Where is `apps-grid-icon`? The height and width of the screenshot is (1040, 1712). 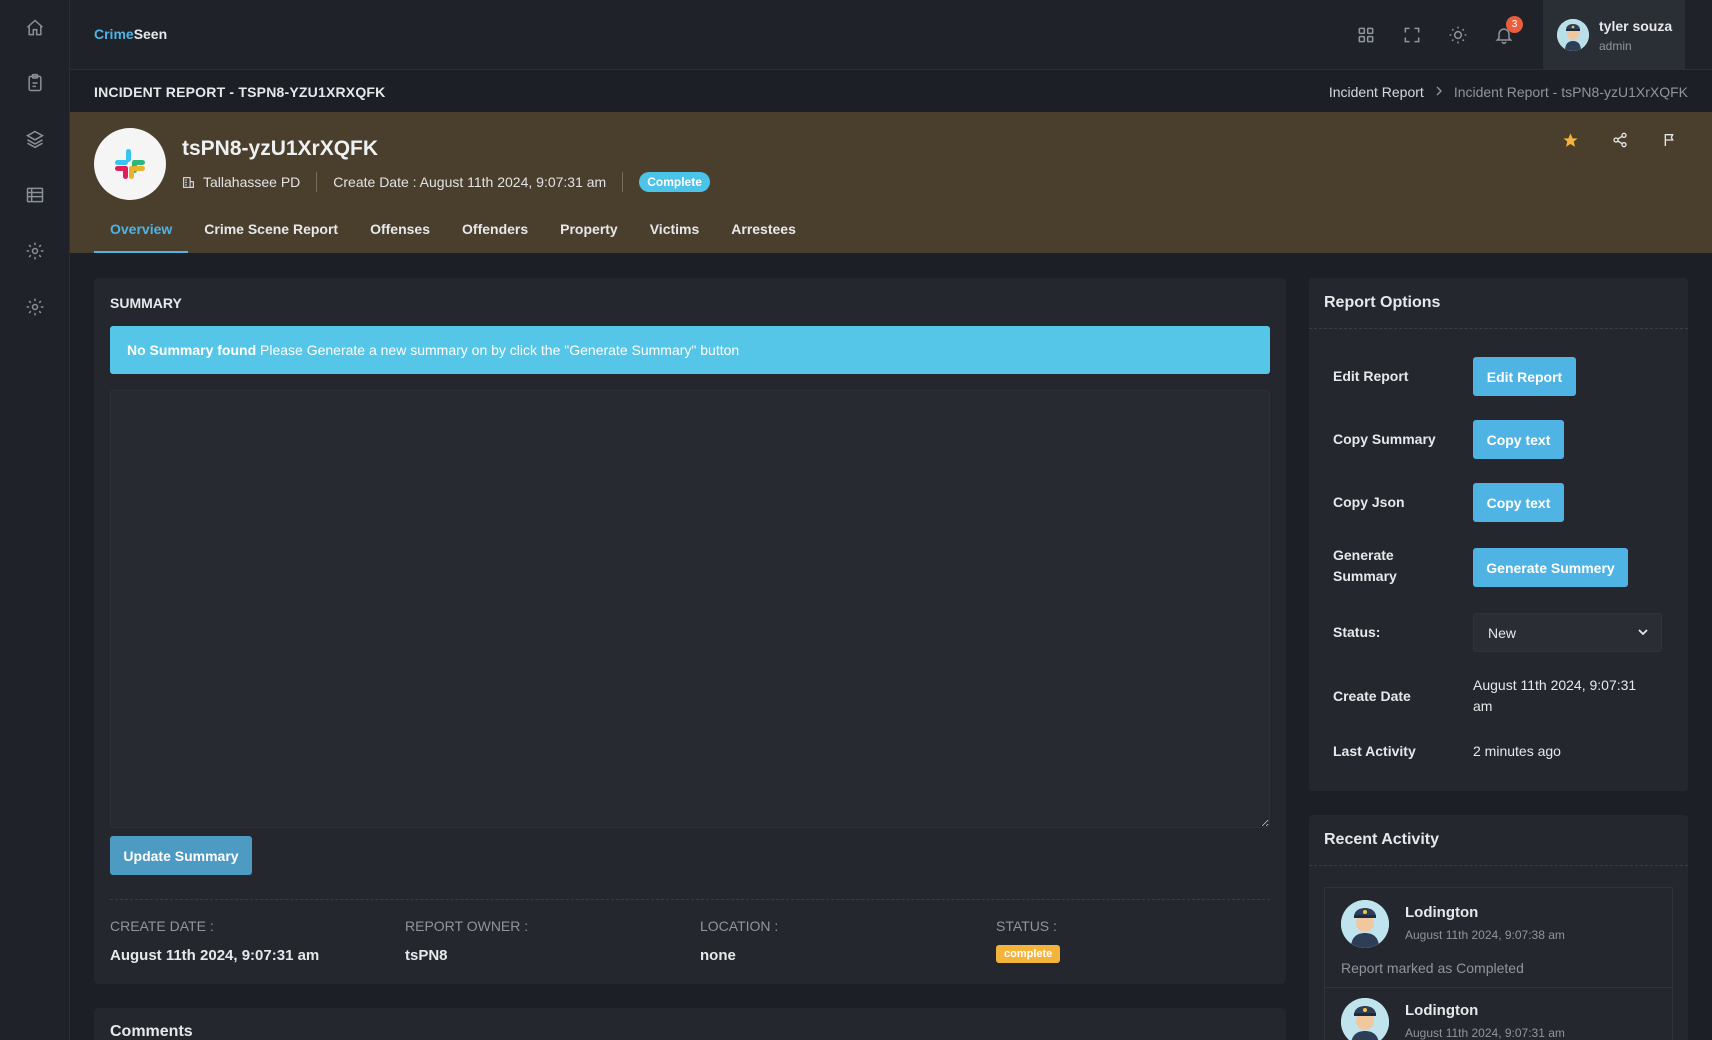
apps-grid-icon is located at coordinates (1366, 35).